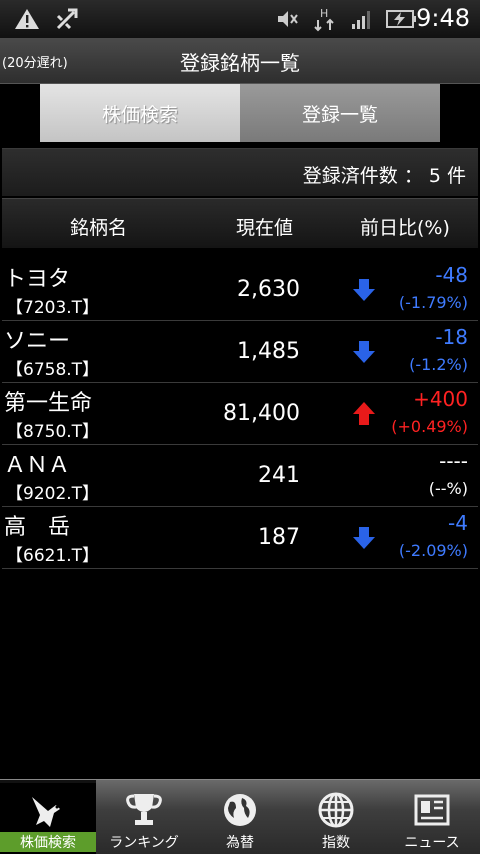 The image size is (480, 854). I want to click on registered-count: 登録済件数 ： 5 件, so click(384, 176).